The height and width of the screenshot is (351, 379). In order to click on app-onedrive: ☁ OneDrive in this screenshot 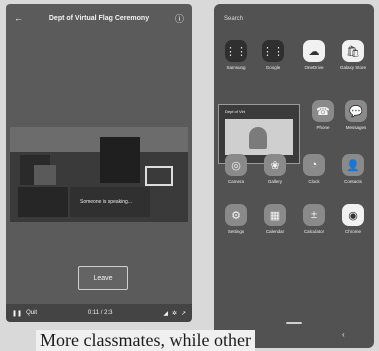, I will do `click(314, 55)`.